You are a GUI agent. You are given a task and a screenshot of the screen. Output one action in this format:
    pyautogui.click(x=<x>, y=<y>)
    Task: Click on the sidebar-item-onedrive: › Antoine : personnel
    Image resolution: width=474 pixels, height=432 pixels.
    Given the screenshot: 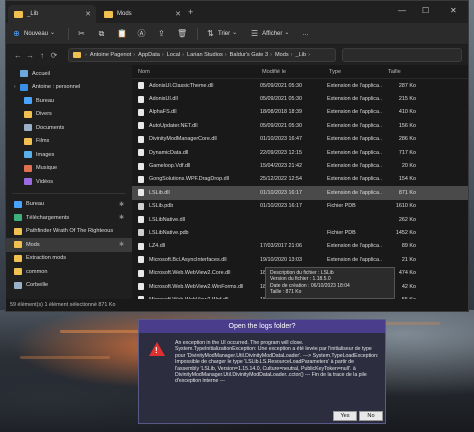 What is the action you would take?
    pyautogui.click(x=69, y=88)
    